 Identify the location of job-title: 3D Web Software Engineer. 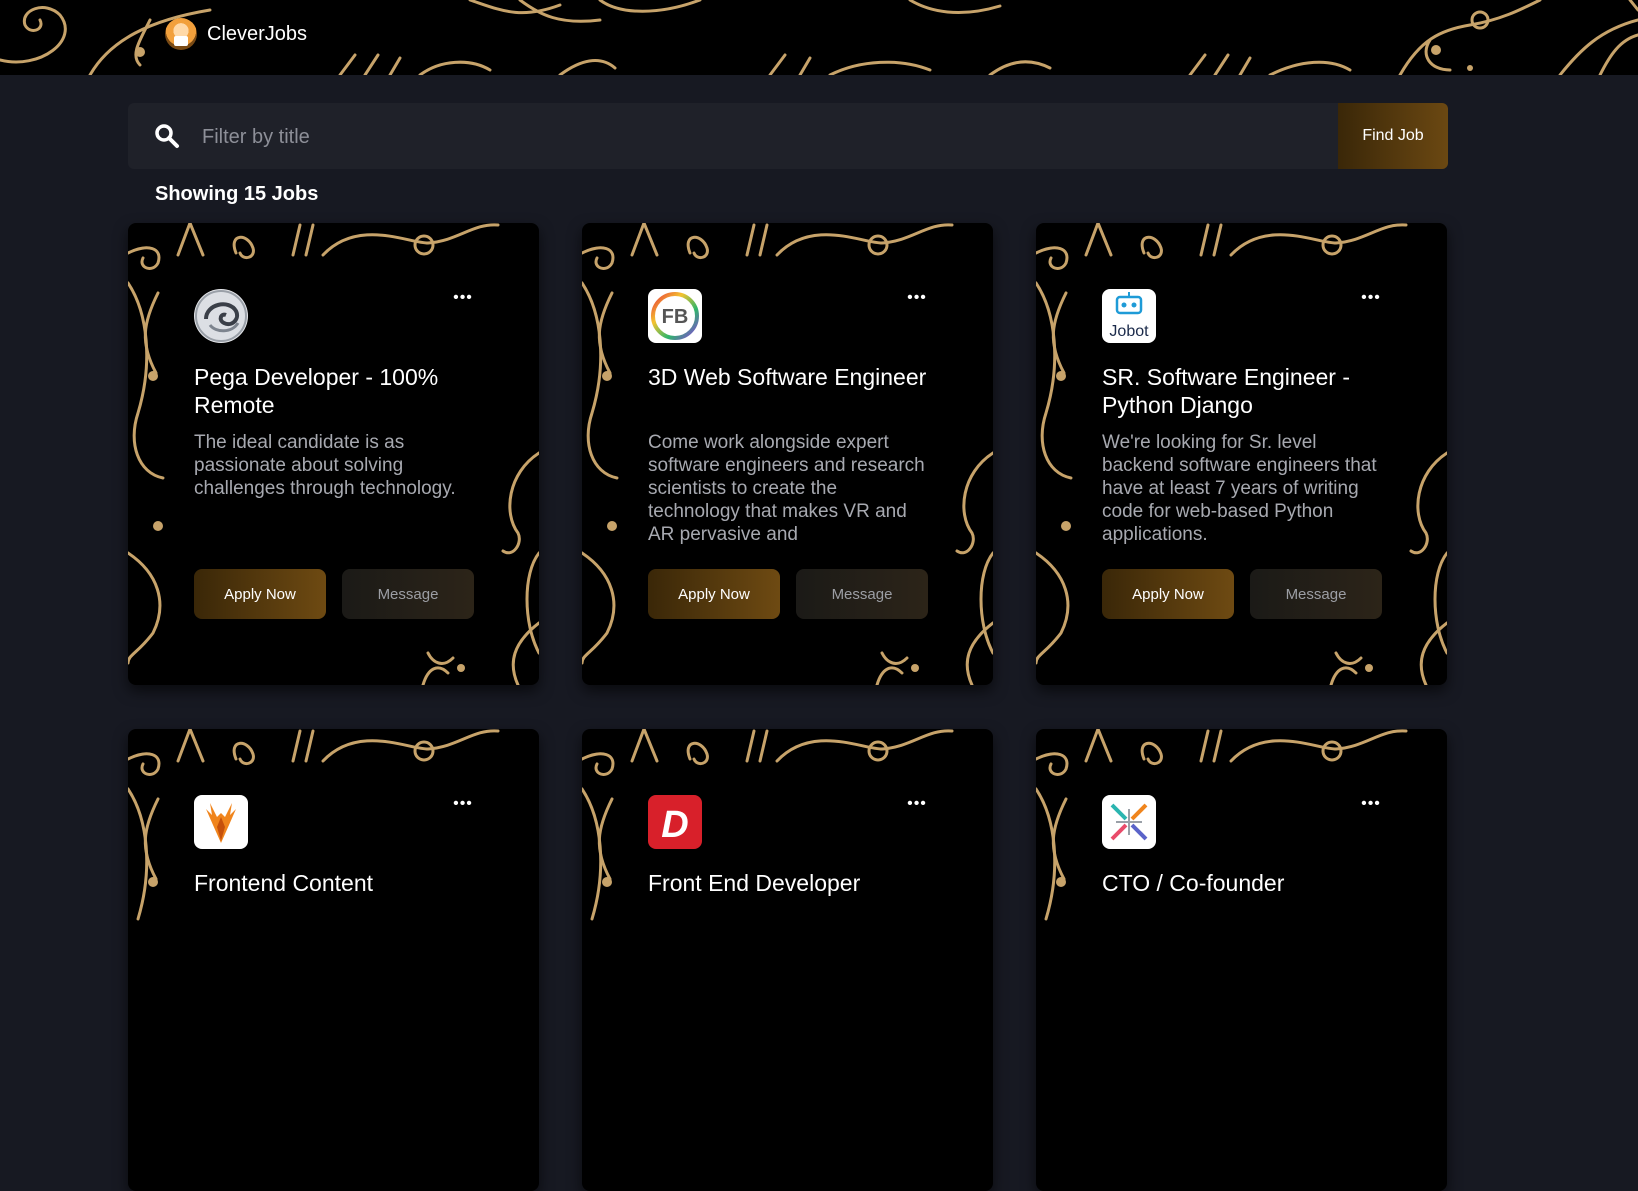
(787, 377).